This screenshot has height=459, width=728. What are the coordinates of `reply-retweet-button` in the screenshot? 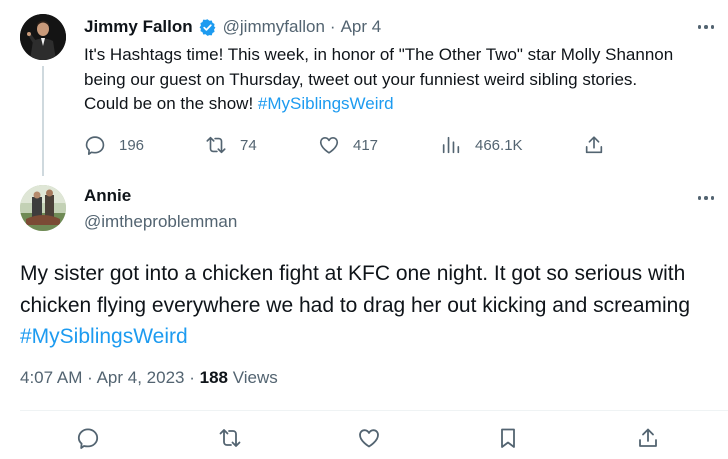 It's located at (230, 438).